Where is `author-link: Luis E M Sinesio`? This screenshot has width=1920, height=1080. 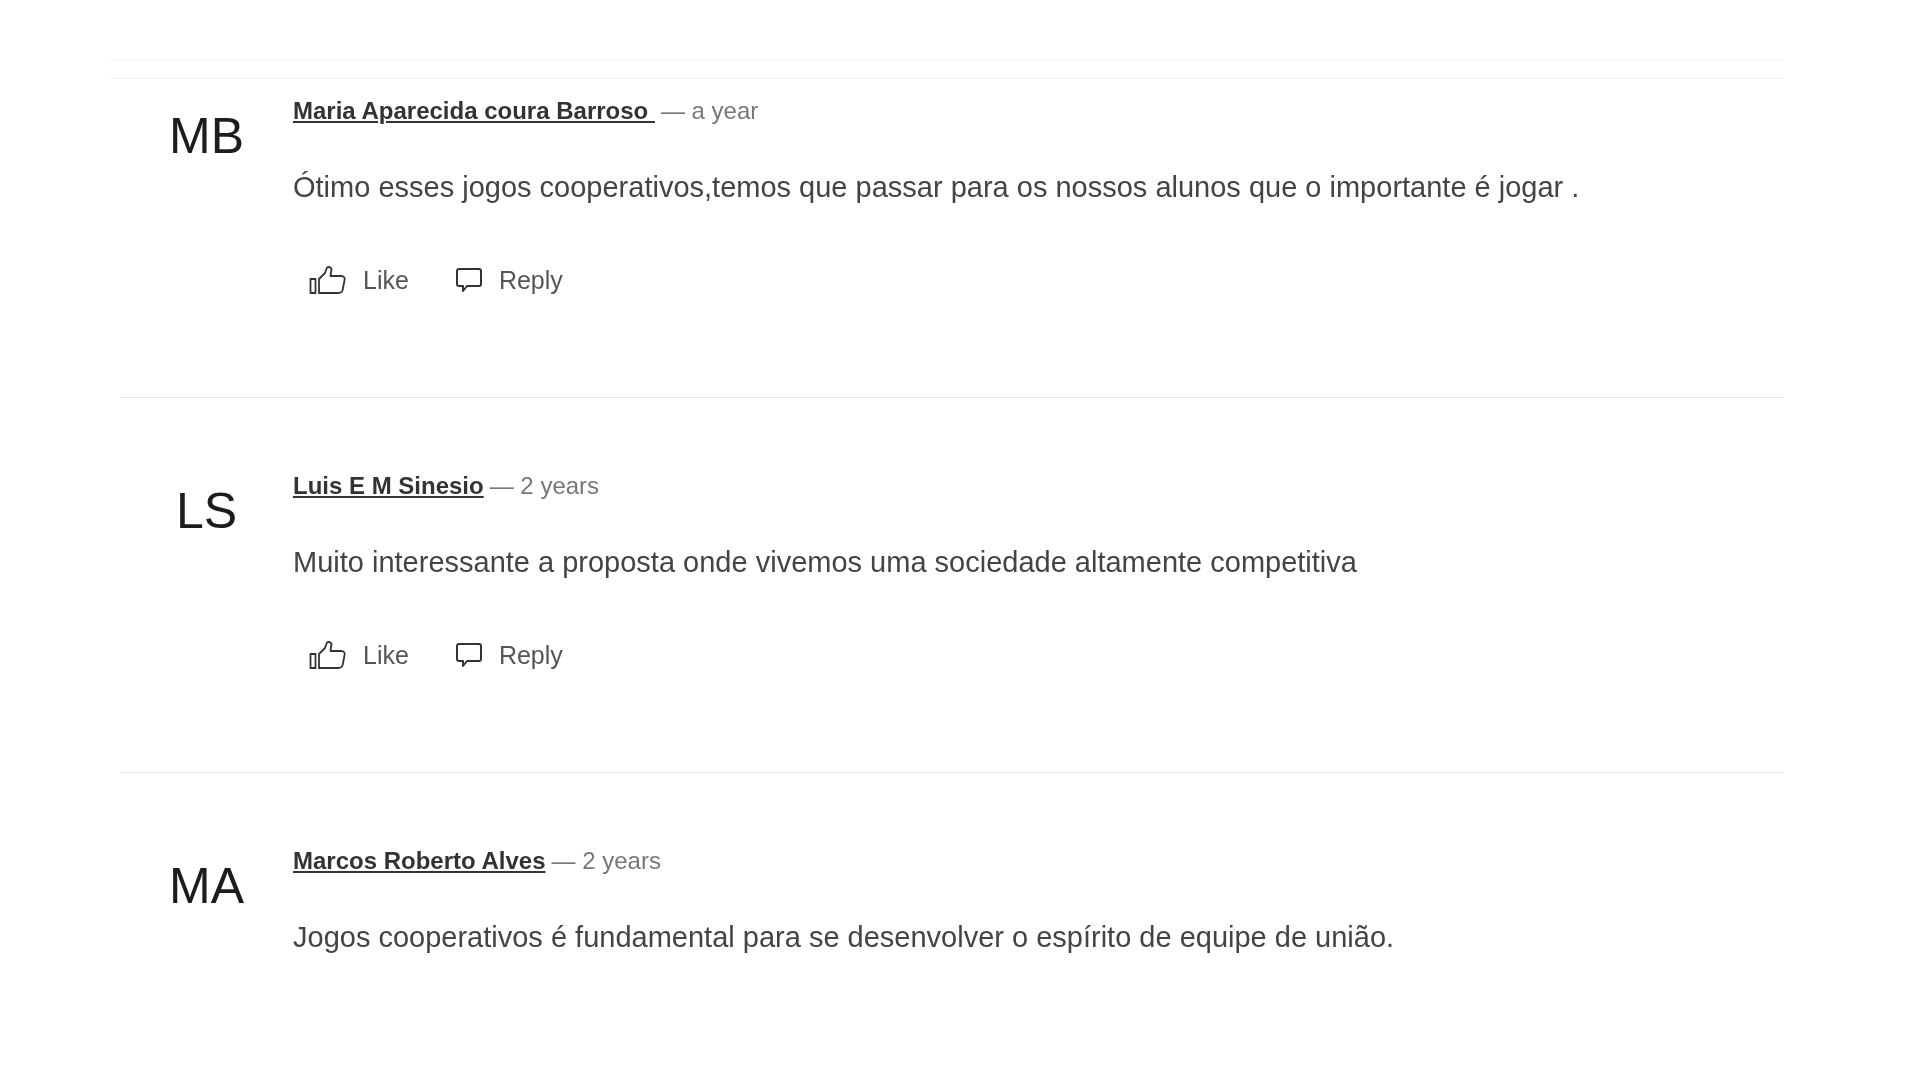
author-link: Luis E M Sinesio is located at coordinates (388, 486).